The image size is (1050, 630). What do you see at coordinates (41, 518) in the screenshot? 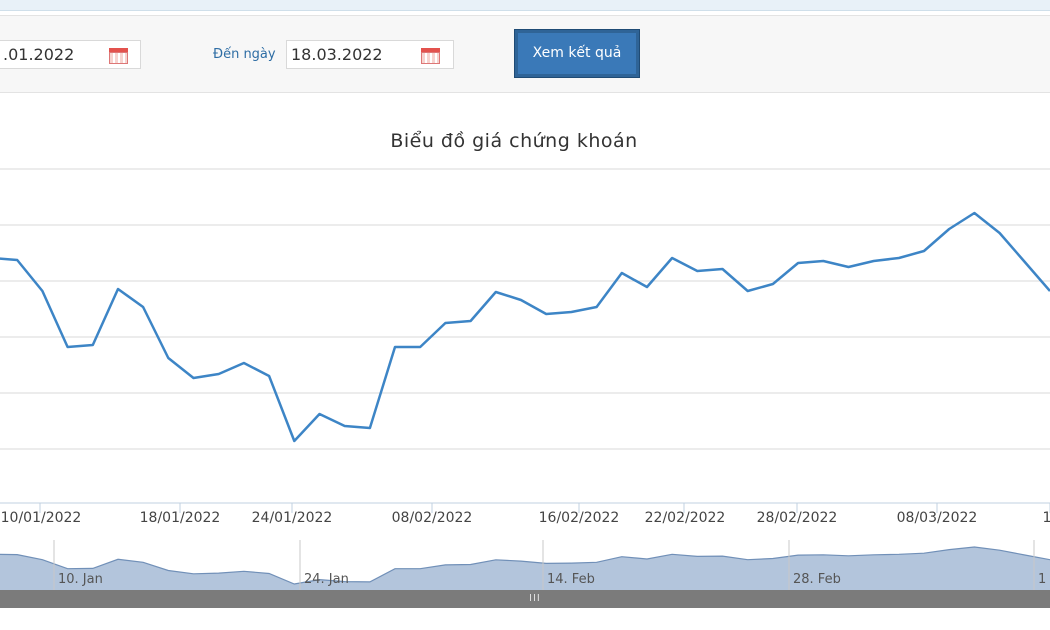
I see `x-tick-label-0: 10/01/2022` at bounding box center [41, 518].